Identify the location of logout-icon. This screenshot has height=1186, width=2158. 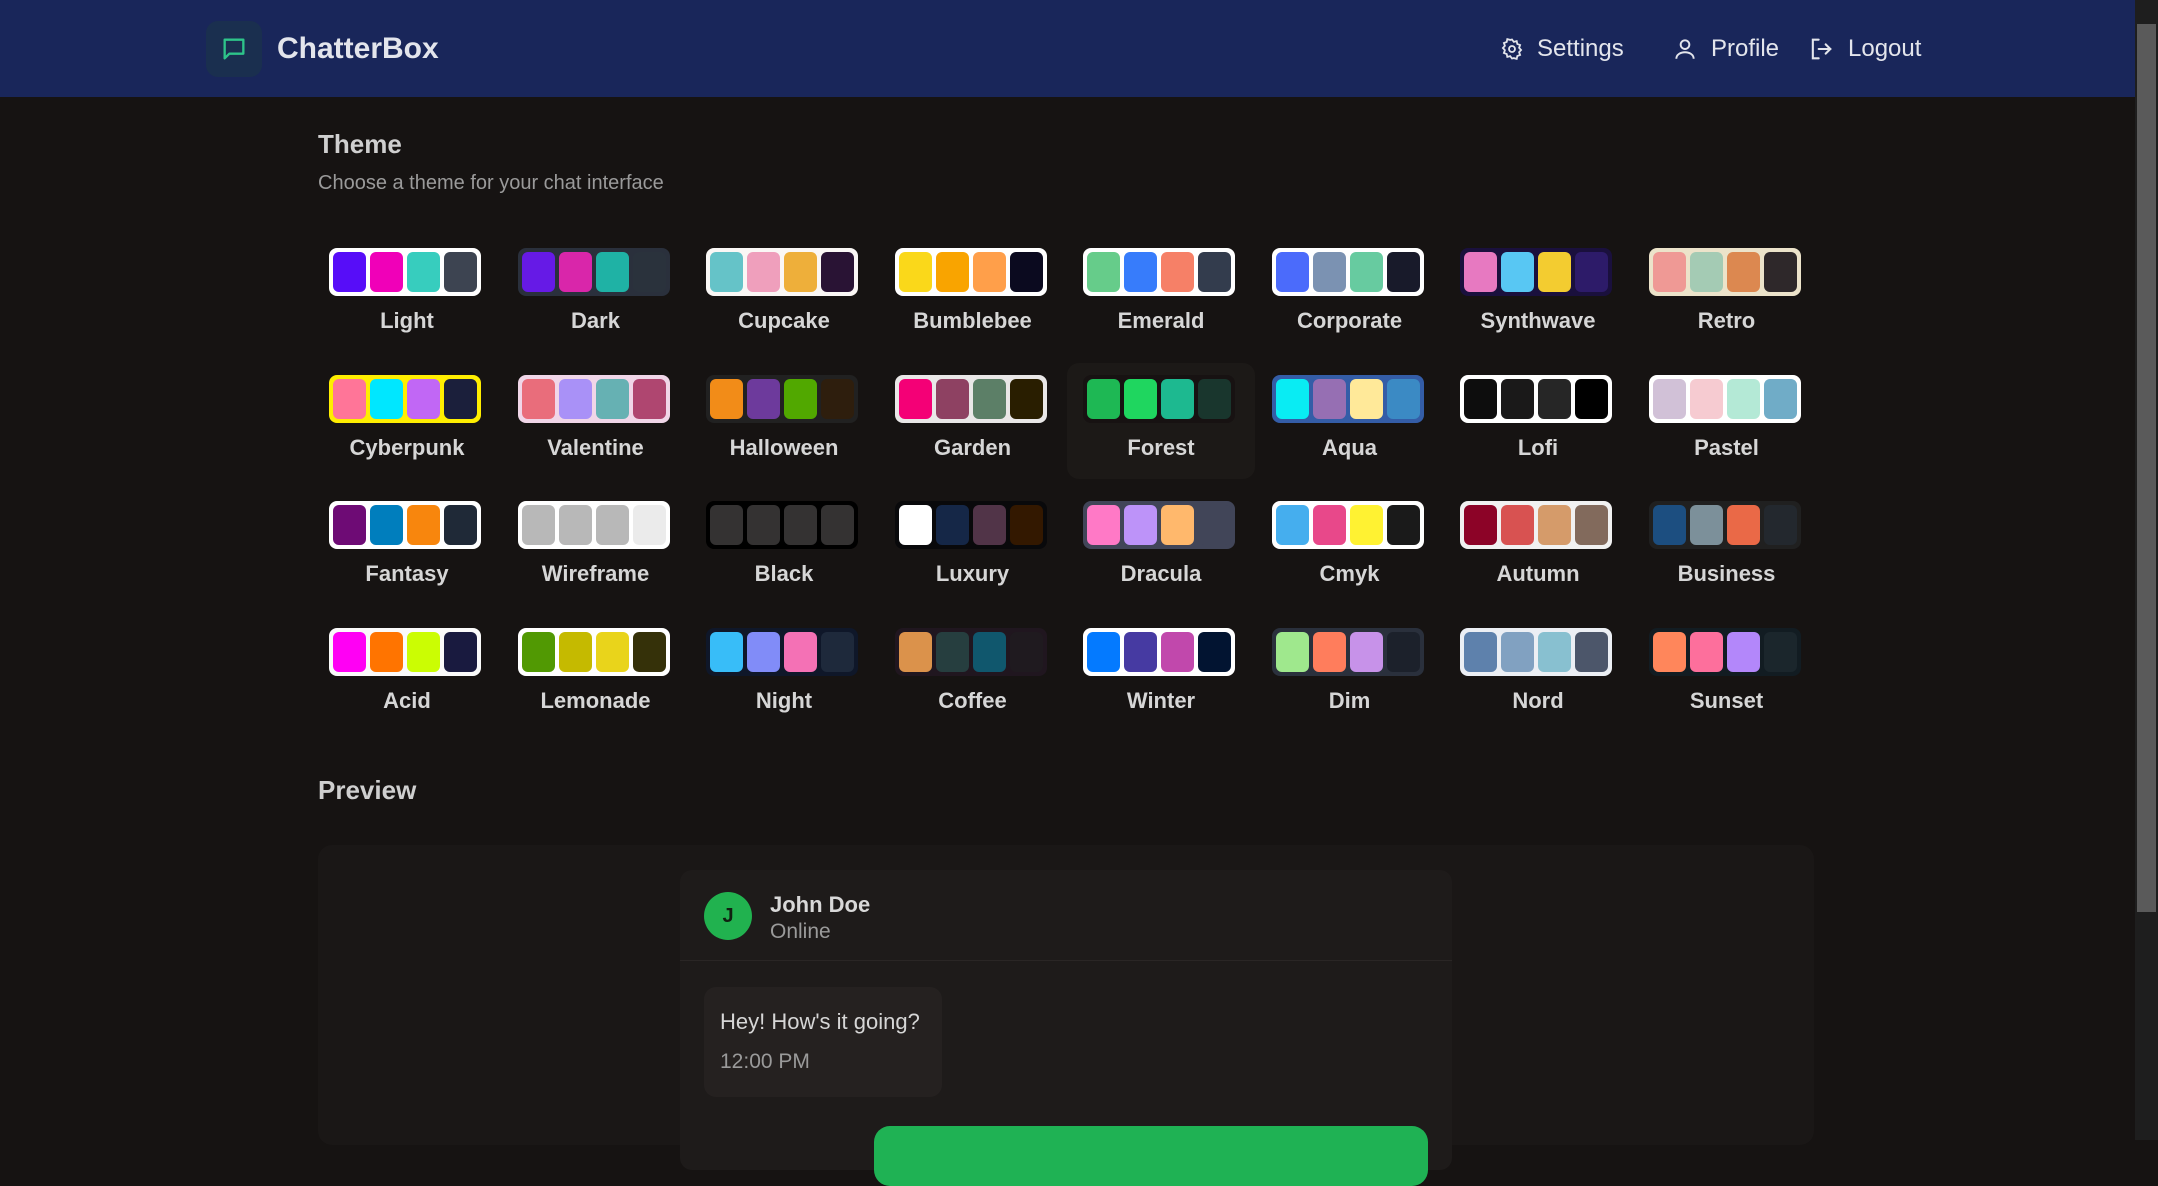
(1821, 49).